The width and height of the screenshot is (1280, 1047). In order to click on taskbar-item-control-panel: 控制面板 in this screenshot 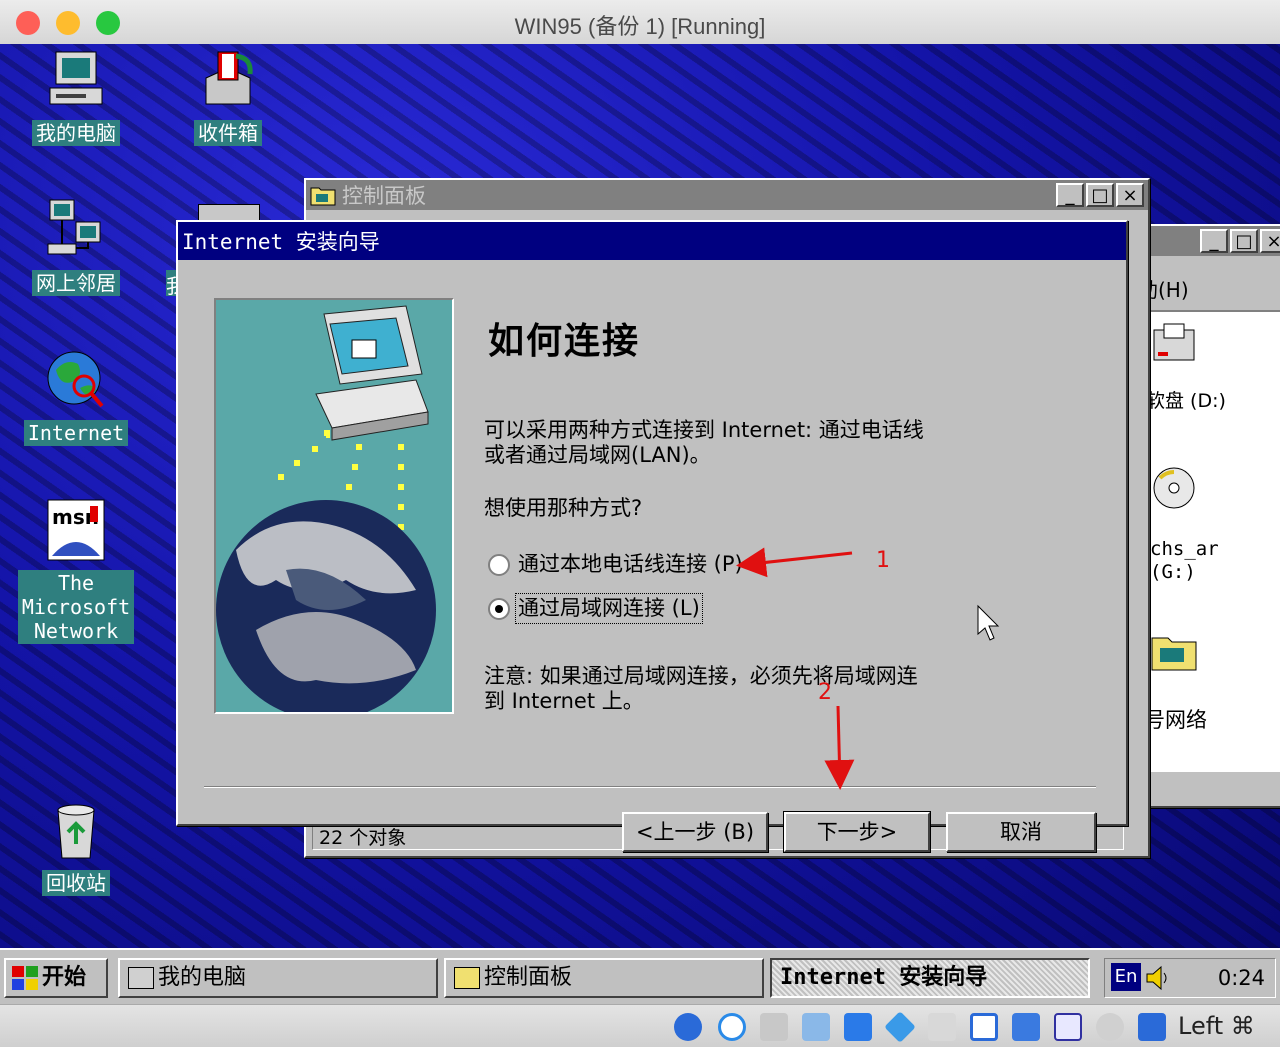, I will do `click(604, 978)`.